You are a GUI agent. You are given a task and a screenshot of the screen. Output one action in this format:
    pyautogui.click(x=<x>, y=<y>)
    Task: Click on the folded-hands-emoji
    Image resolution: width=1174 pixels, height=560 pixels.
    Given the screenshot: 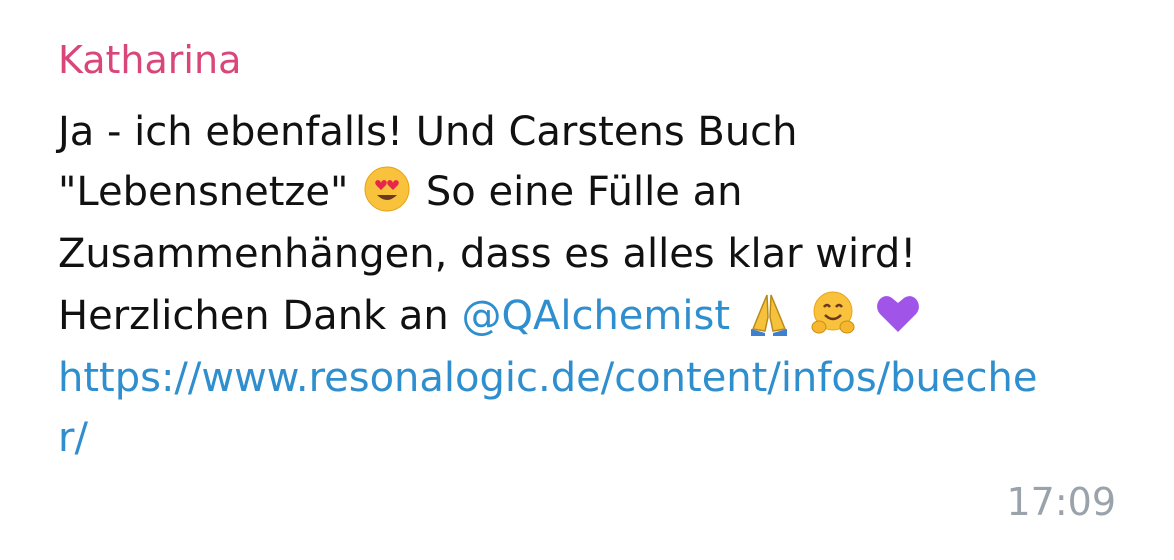 What is the action you would take?
    pyautogui.click(x=769, y=321)
    